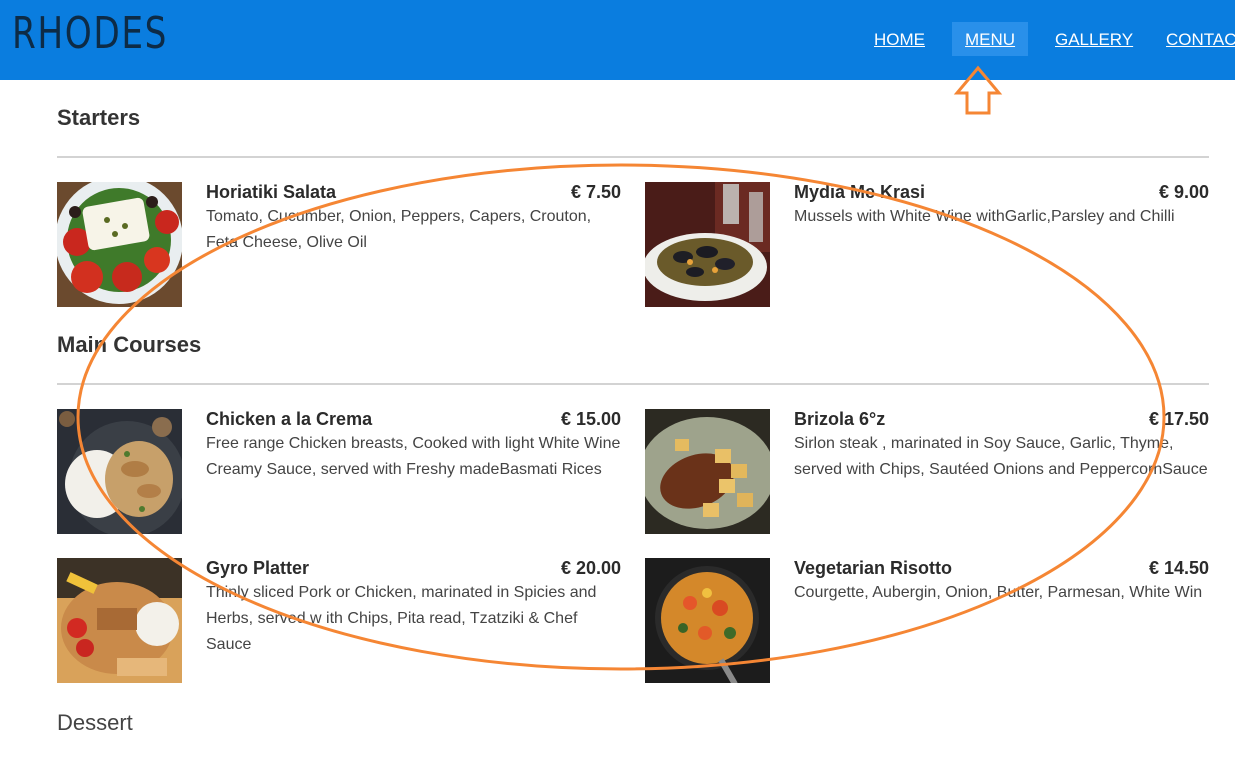 The width and height of the screenshot is (1235, 759). What do you see at coordinates (707, 471) in the screenshot?
I see `dish-photo-steak` at bounding box center [707, 471].